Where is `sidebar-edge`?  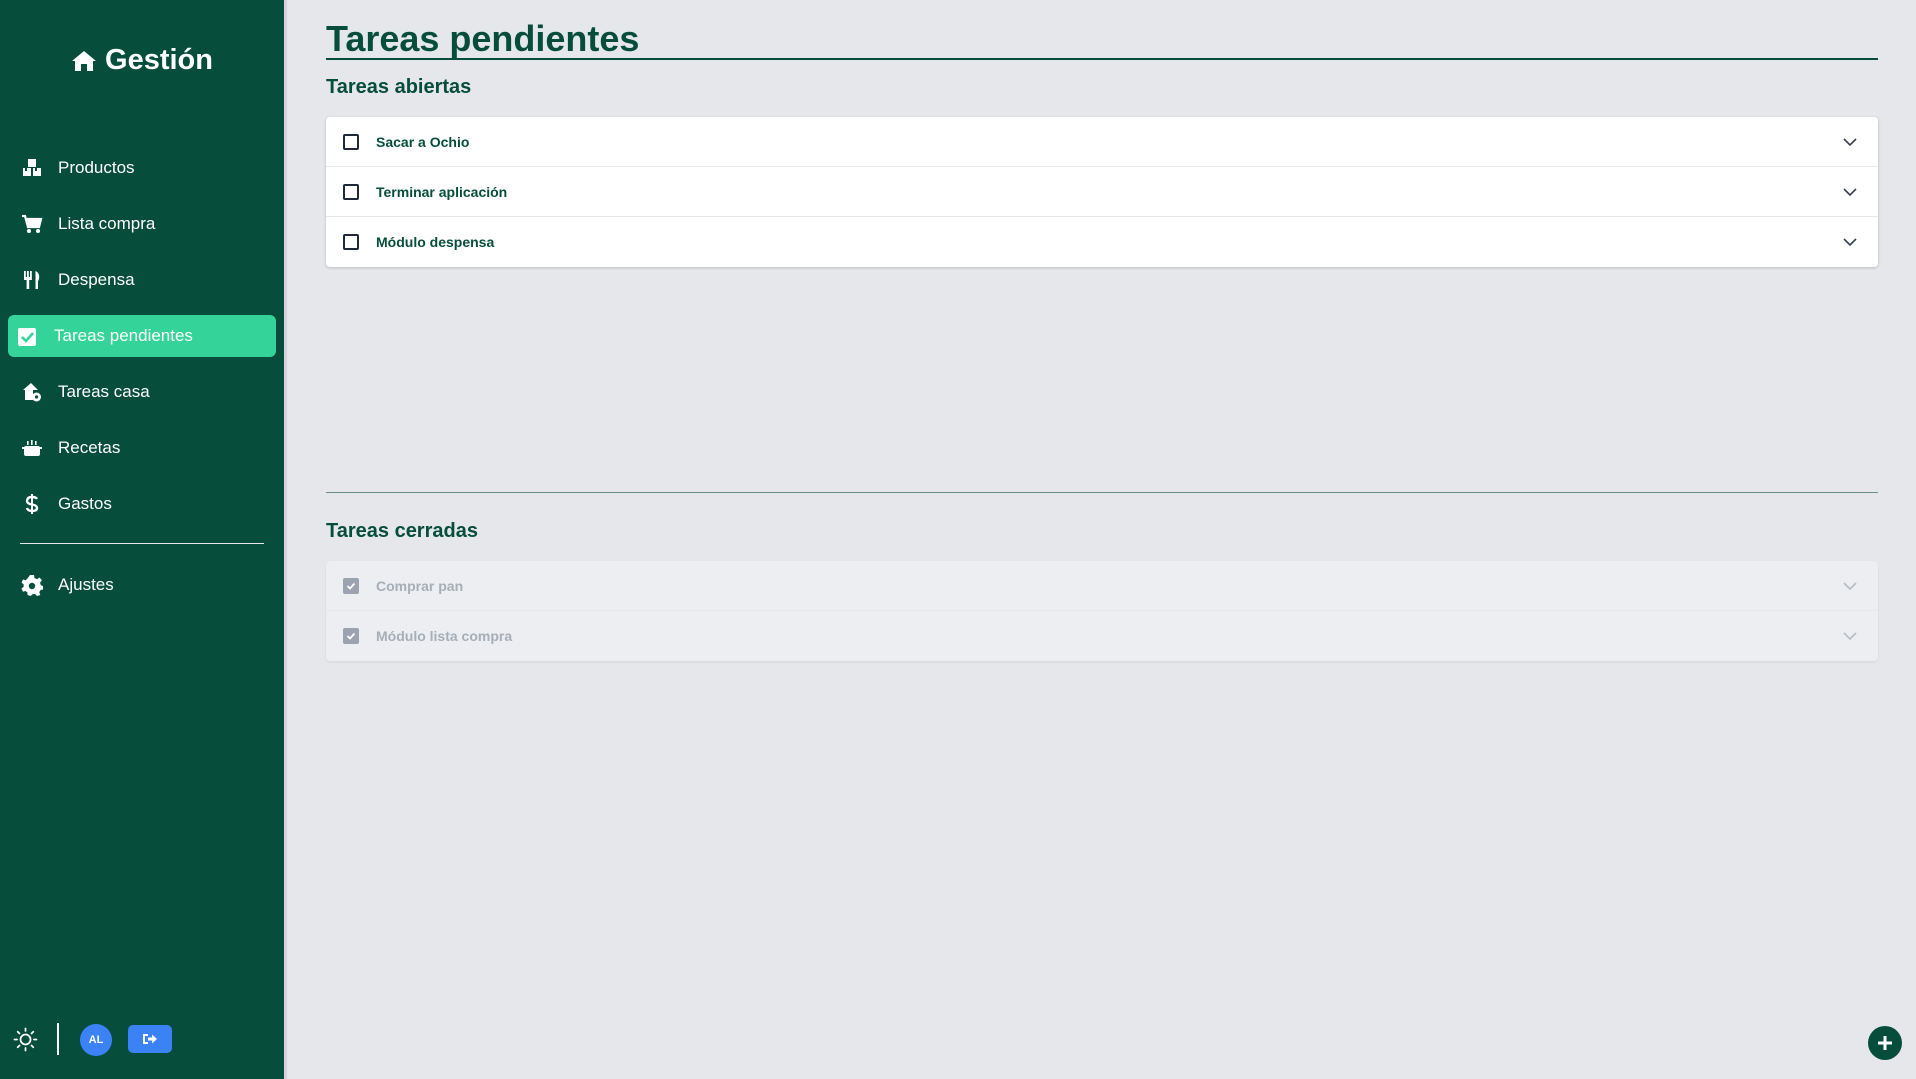 sidebar-edge is located at coordinates (285, 539).